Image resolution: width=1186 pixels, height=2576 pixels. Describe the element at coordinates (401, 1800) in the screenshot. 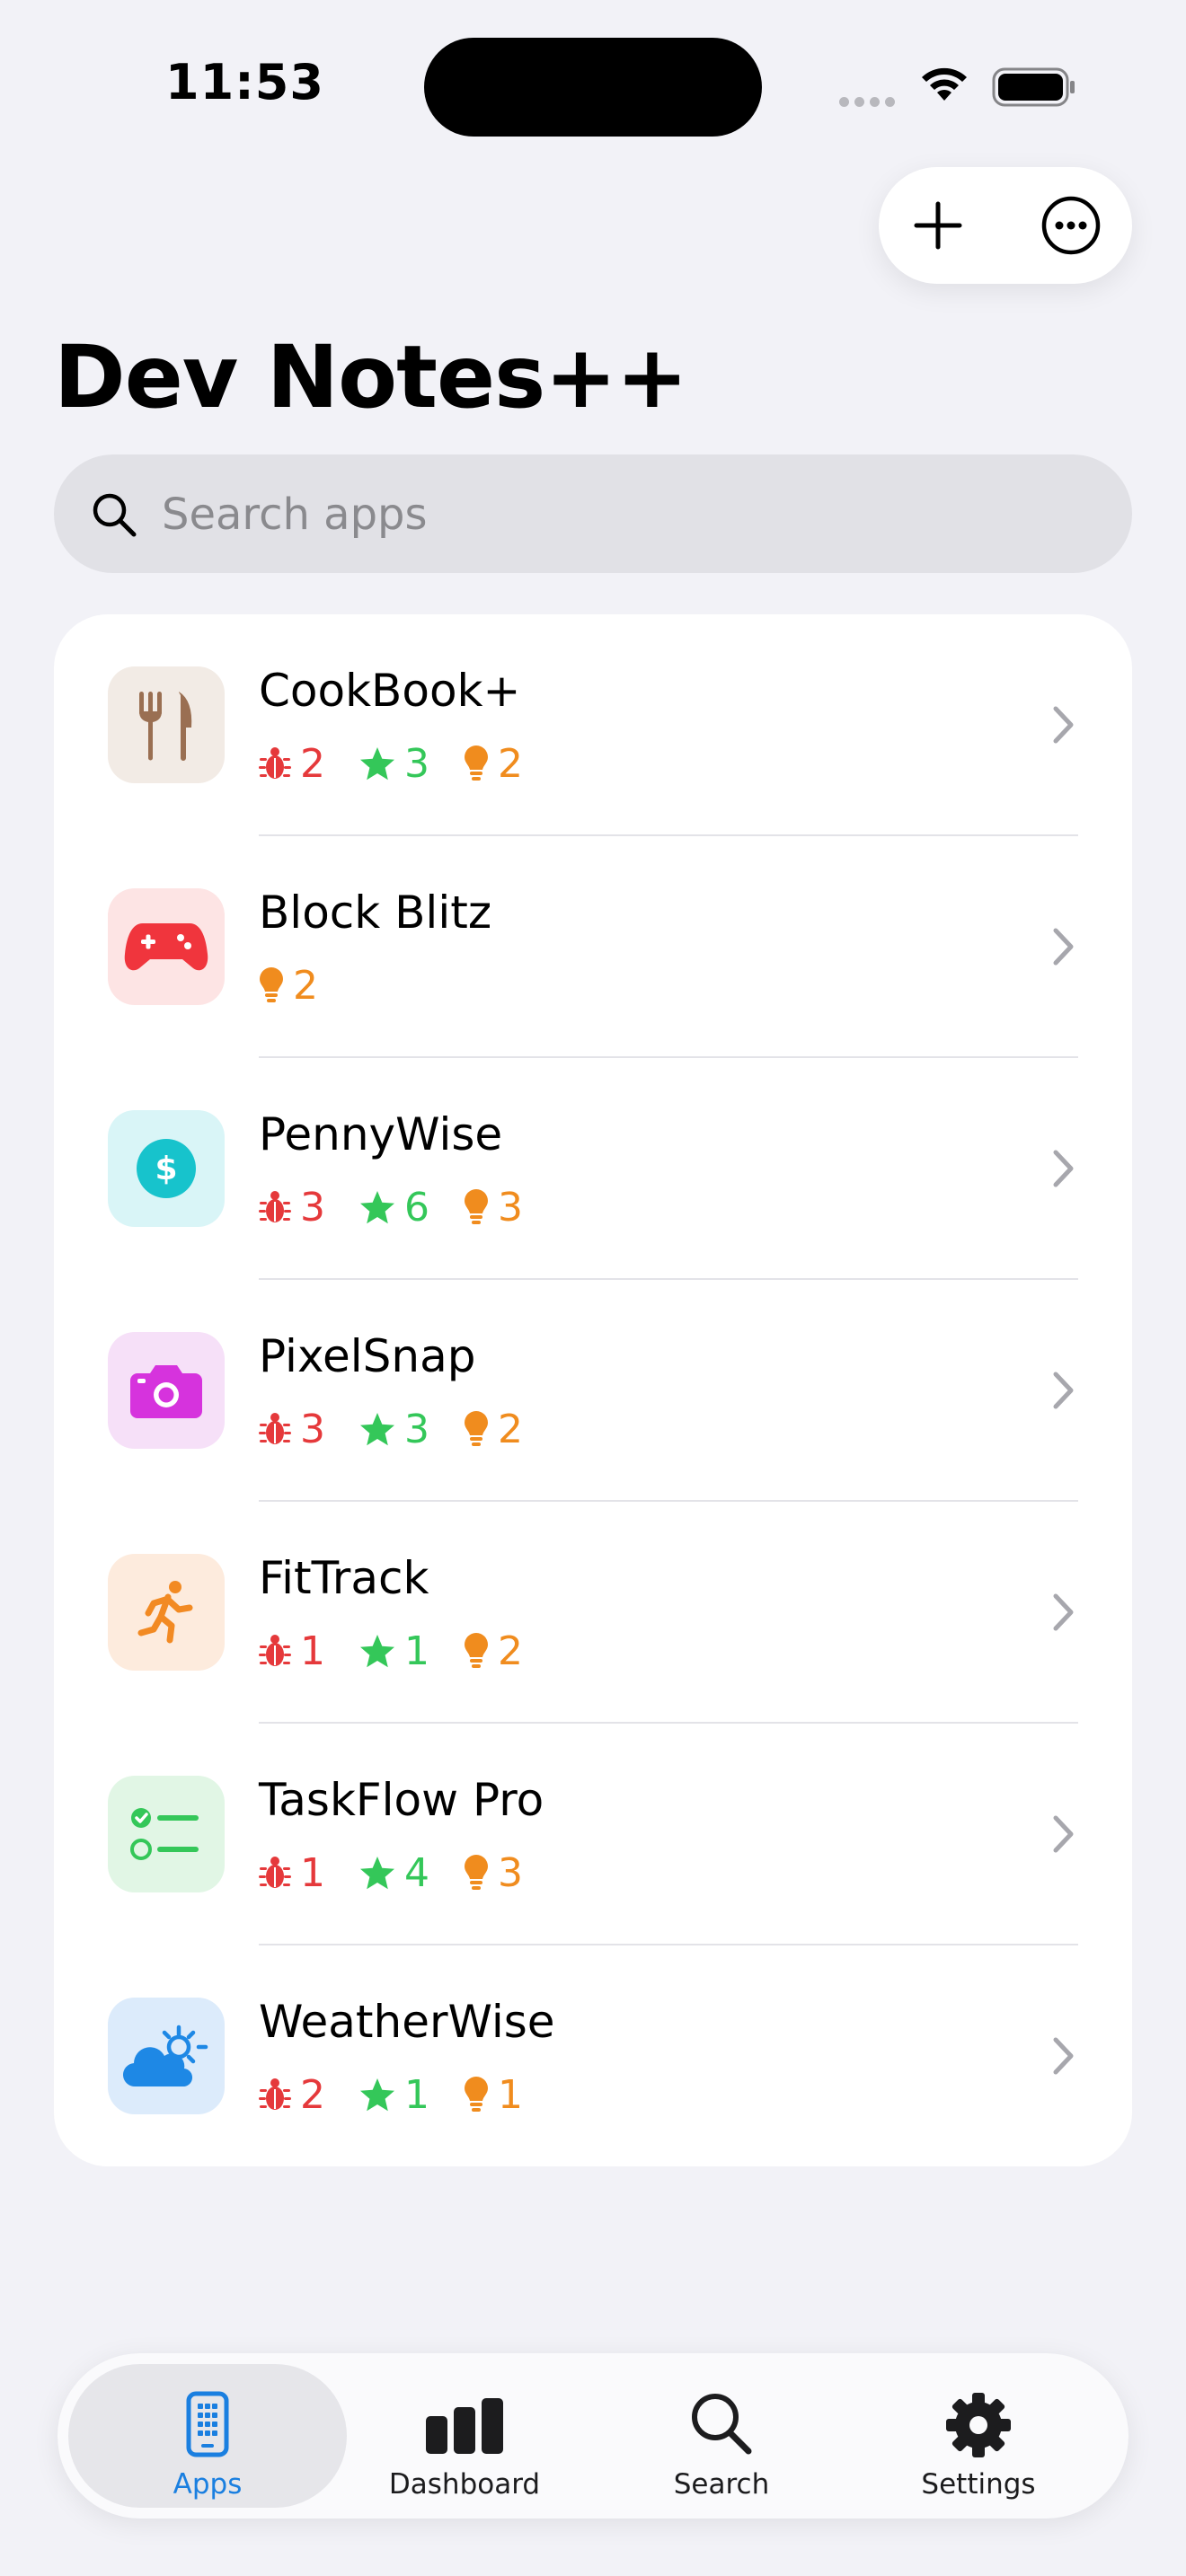

I see `app-name: TaskFlow Pro` at that location.